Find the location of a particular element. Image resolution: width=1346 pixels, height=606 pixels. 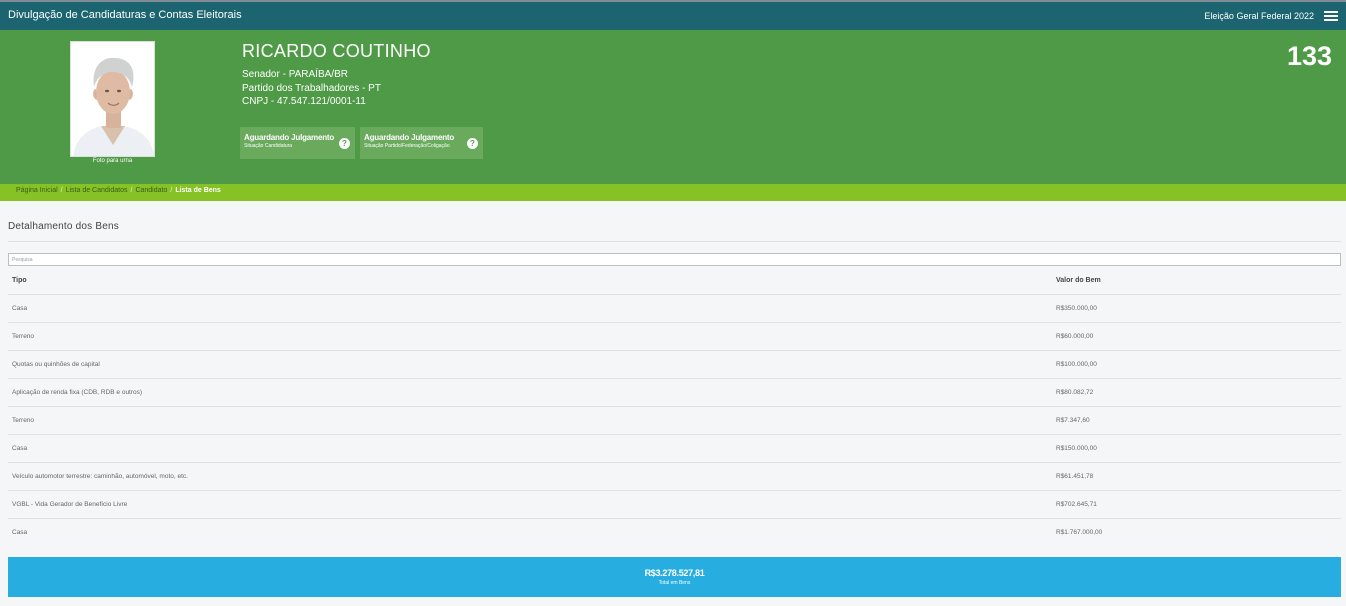

candidacy-status-subtitle: Situação Candidatura is located at coordinates (268, 146).